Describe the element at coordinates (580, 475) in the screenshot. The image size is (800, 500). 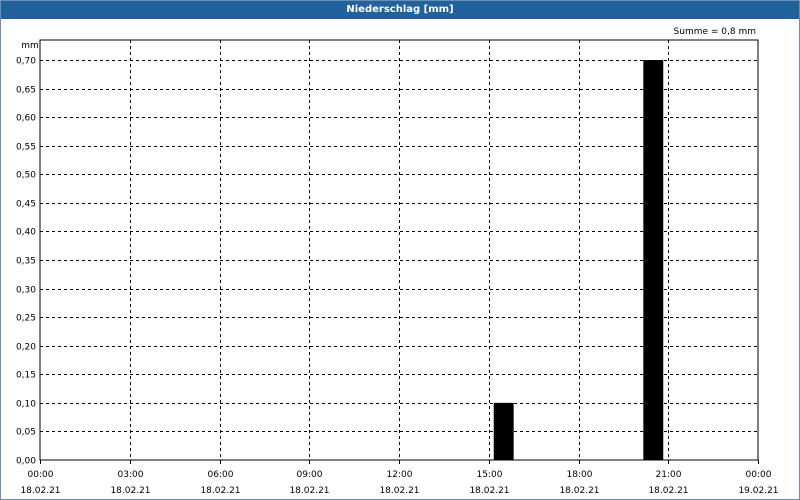
I see `x-tick-time-label: 18:00` at that location.